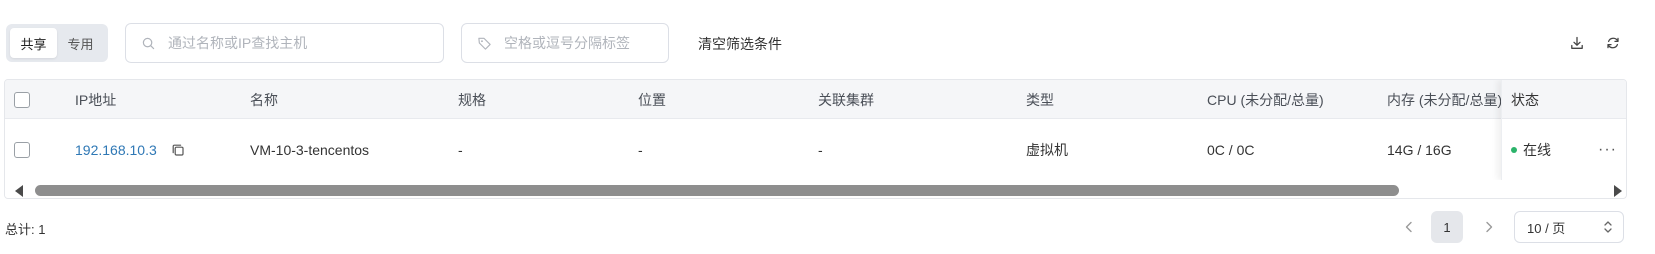  I want to click on clear-filters-button: 清空筛选条件, so click(740, 44).